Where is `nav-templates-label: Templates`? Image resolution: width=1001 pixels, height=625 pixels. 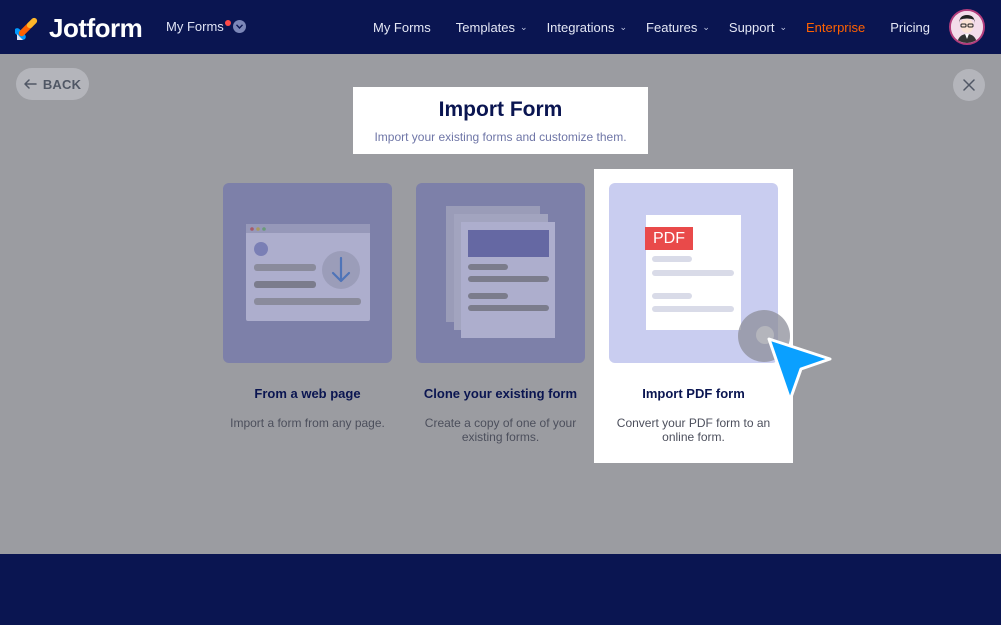 nav-templates-label: Templates is located at coordinates (485, 27).